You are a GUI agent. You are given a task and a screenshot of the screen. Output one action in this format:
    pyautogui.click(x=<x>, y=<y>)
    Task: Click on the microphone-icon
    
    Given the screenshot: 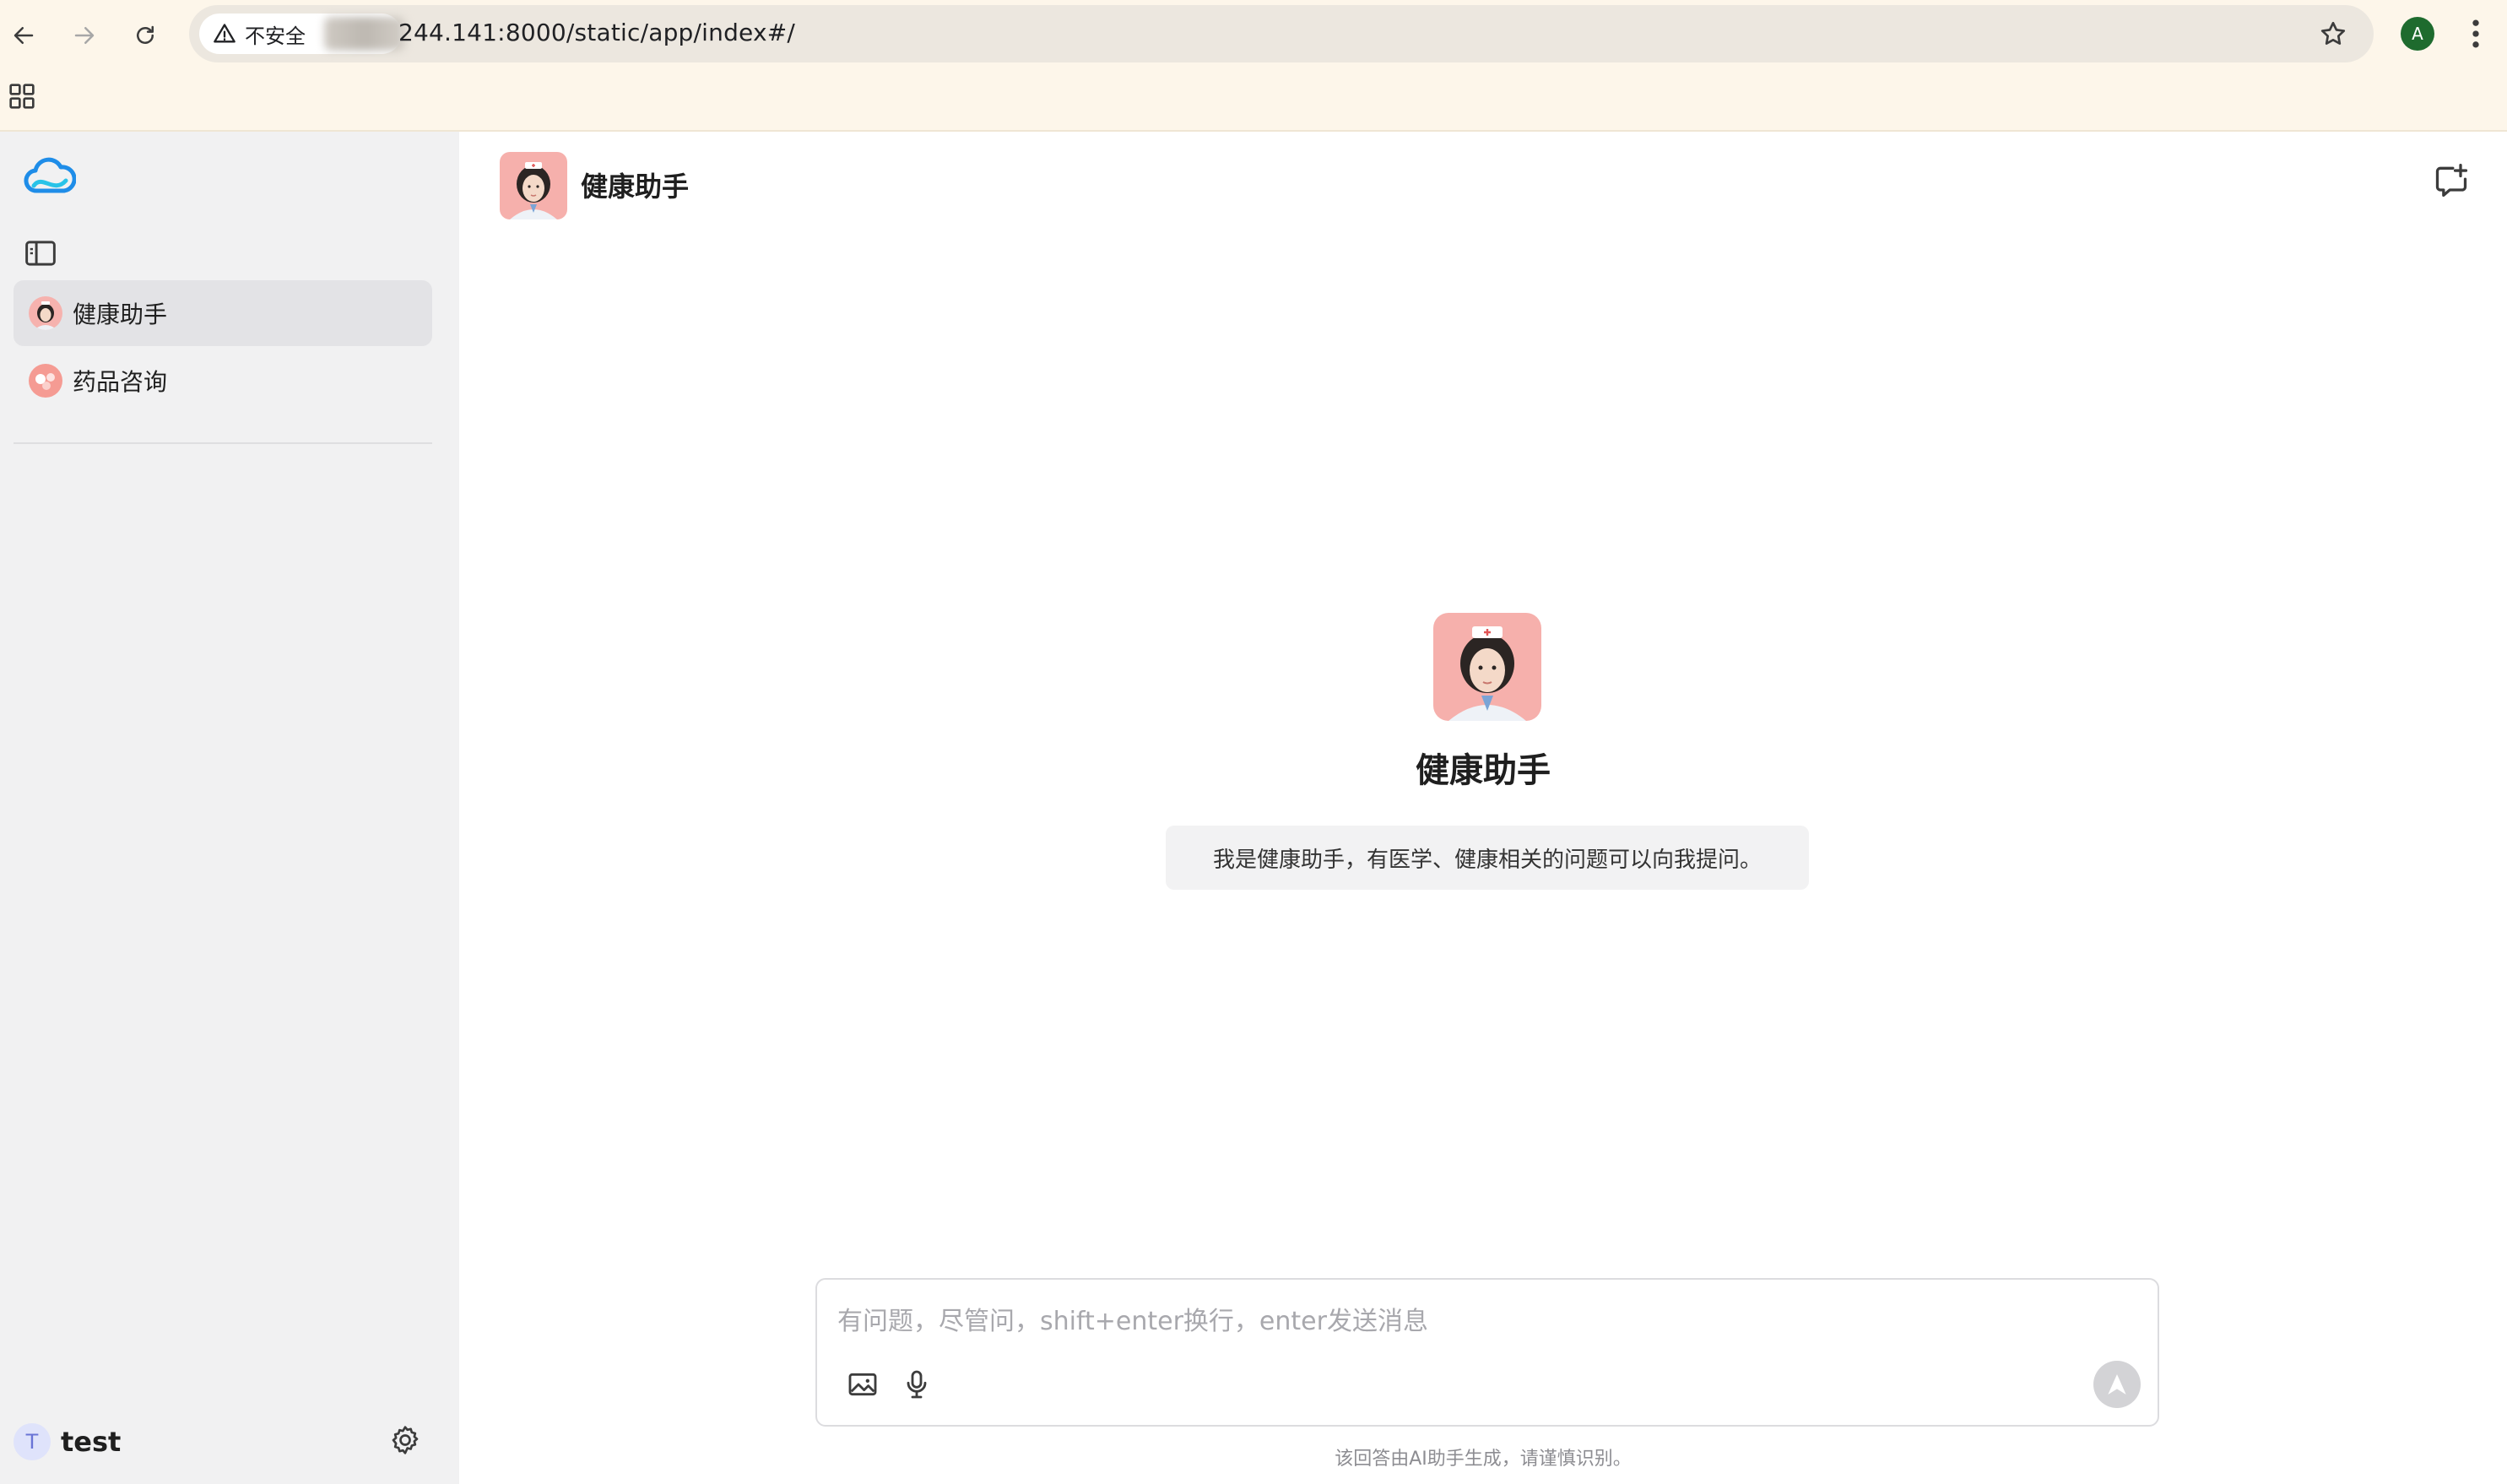 What is the action you would take?
    pyautogui.click(x=917, y=1384)
    